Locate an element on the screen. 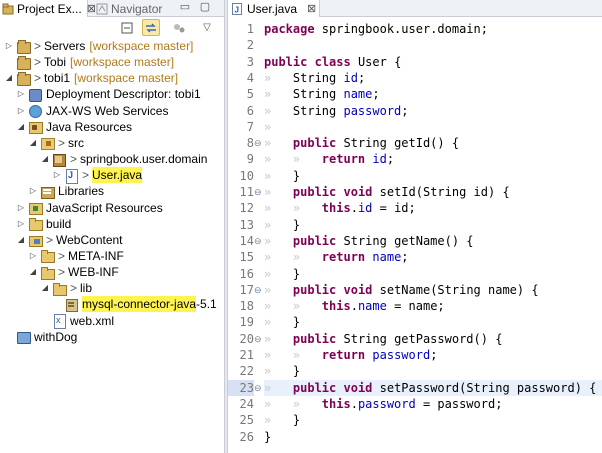 The height and width of the screenshot is (453, 602). keyword-token: class is located at coordinates (332, 61).